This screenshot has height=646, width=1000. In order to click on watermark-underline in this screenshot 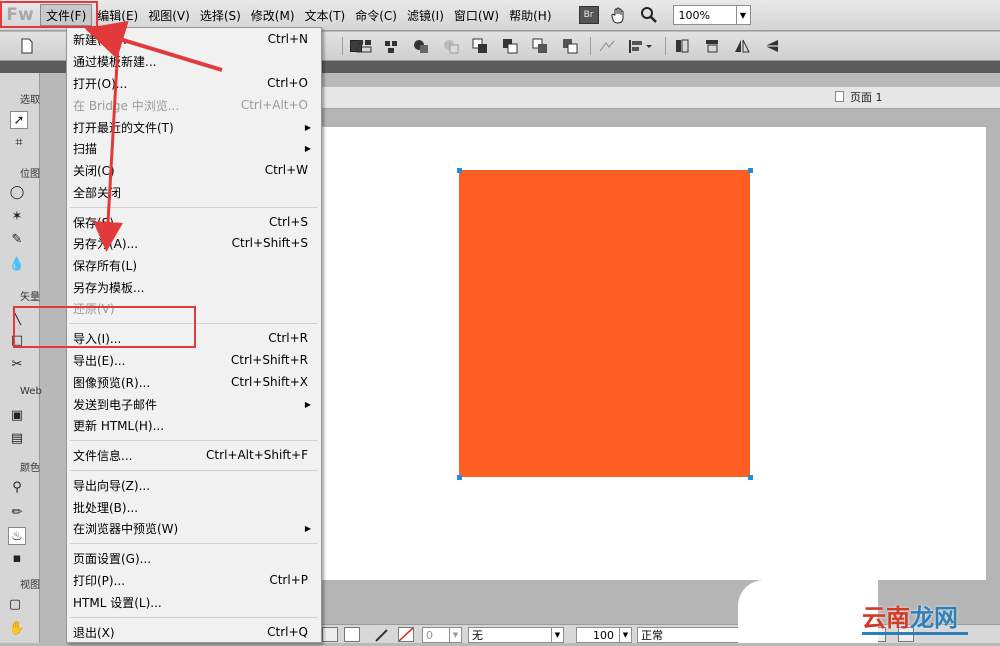, I will do `click(915, 633)`.